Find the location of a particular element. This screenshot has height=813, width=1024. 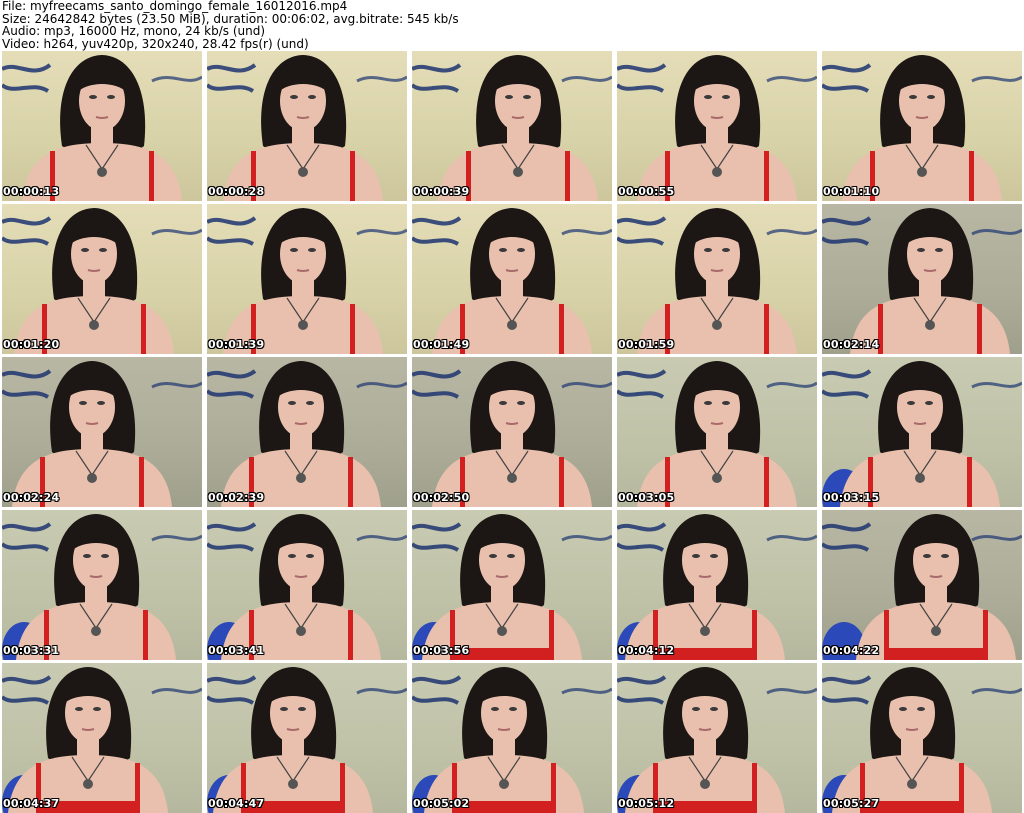

video-frame-thumbnail: 00:04:22 is located at coordinates (922, 585).